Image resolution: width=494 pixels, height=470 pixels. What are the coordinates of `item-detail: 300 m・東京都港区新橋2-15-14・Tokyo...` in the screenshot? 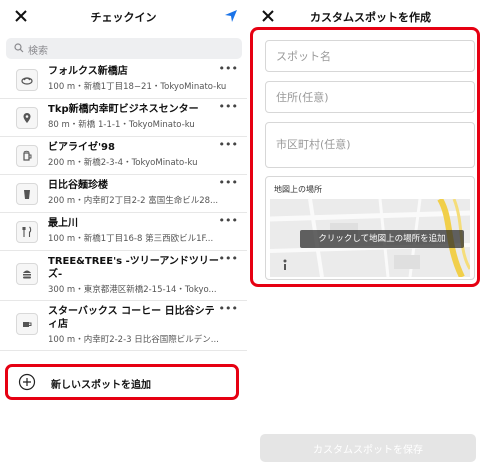 It's located at (132, 290).